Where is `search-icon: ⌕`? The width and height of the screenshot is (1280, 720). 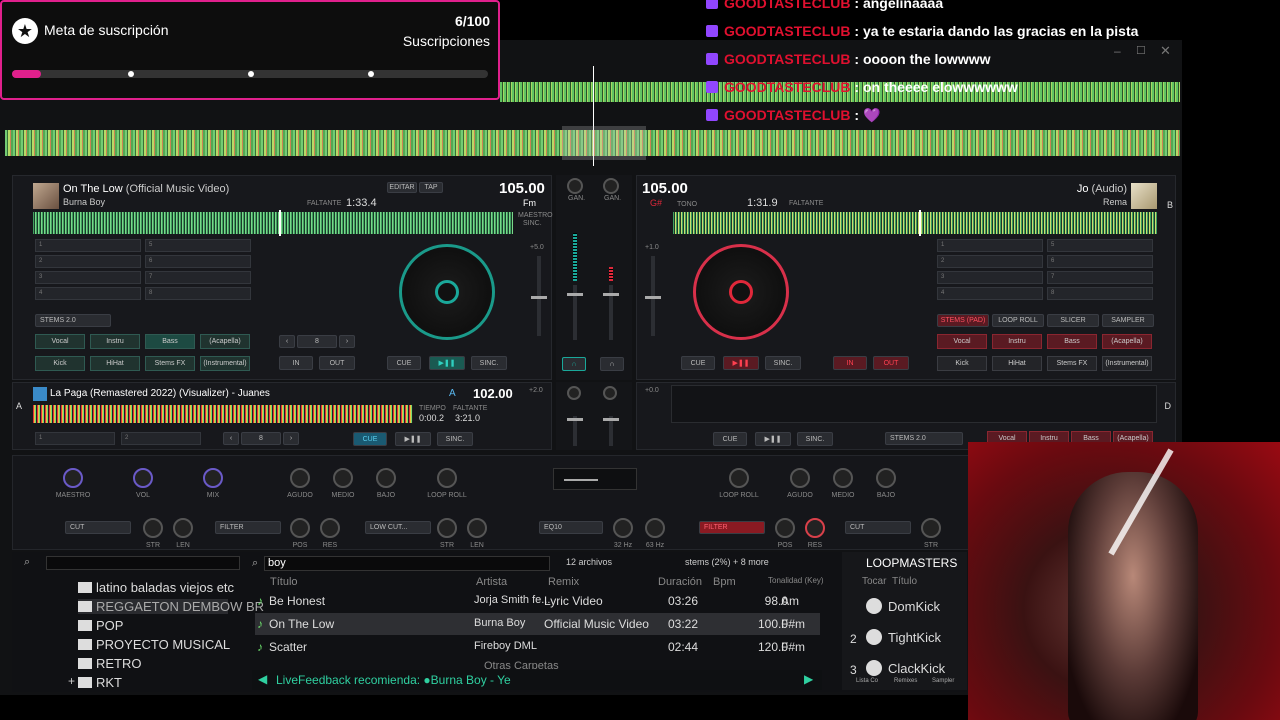
search-icon: ⌕ is located at coordinates (27, 562).